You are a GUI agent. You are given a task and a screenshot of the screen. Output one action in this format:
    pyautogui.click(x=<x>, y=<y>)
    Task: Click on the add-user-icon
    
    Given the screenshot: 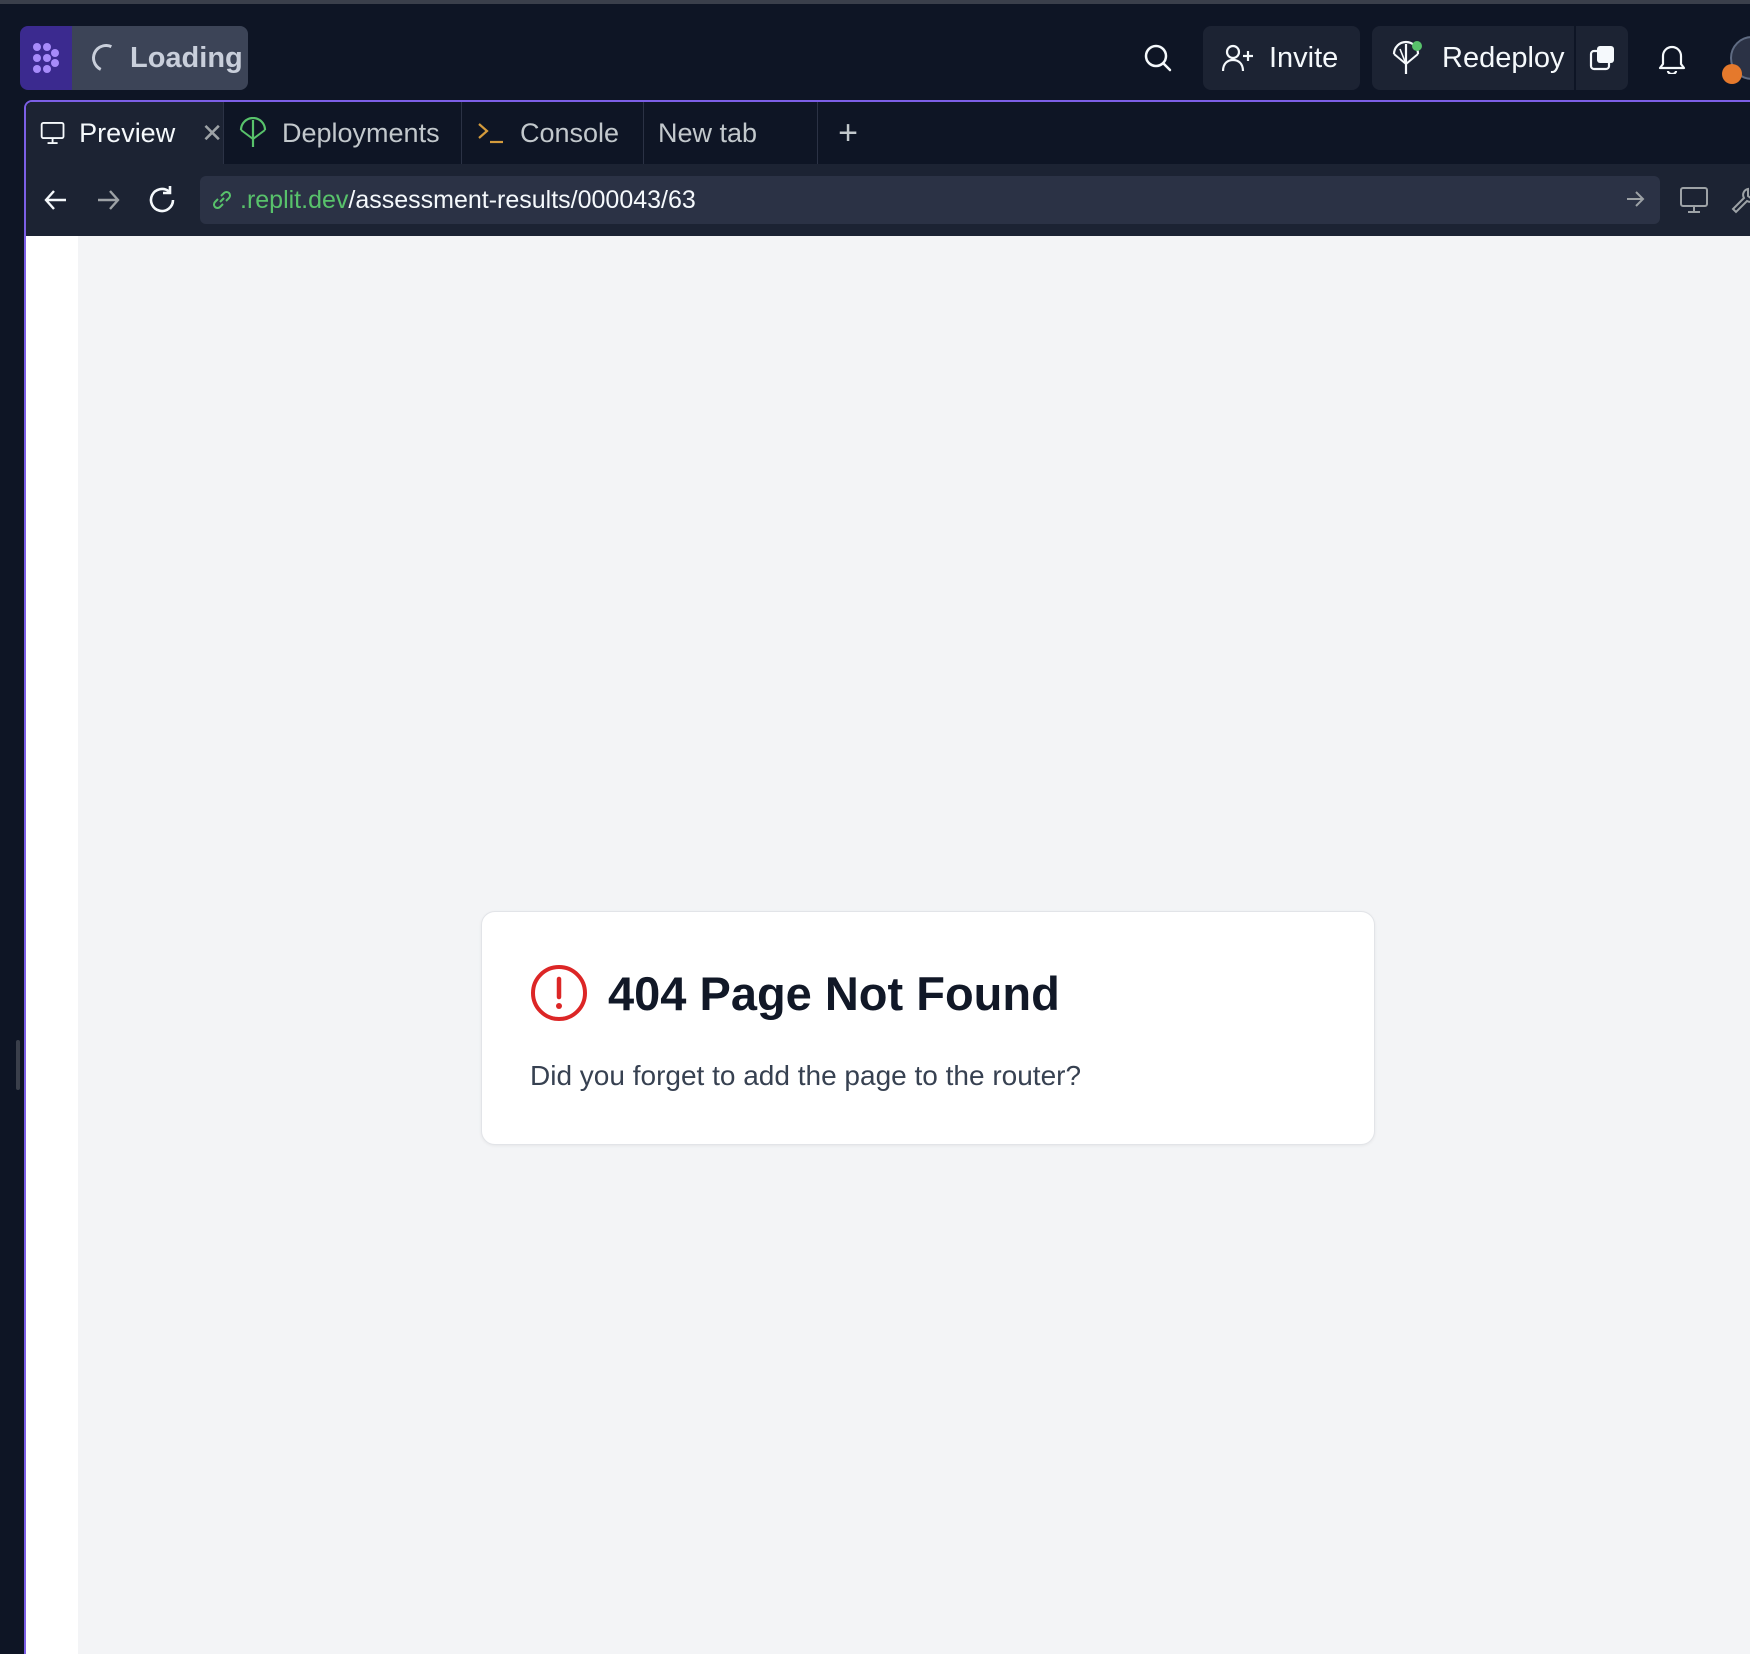 What is the action you would take?
    pyautogui.click(x=1237, y=58)
    